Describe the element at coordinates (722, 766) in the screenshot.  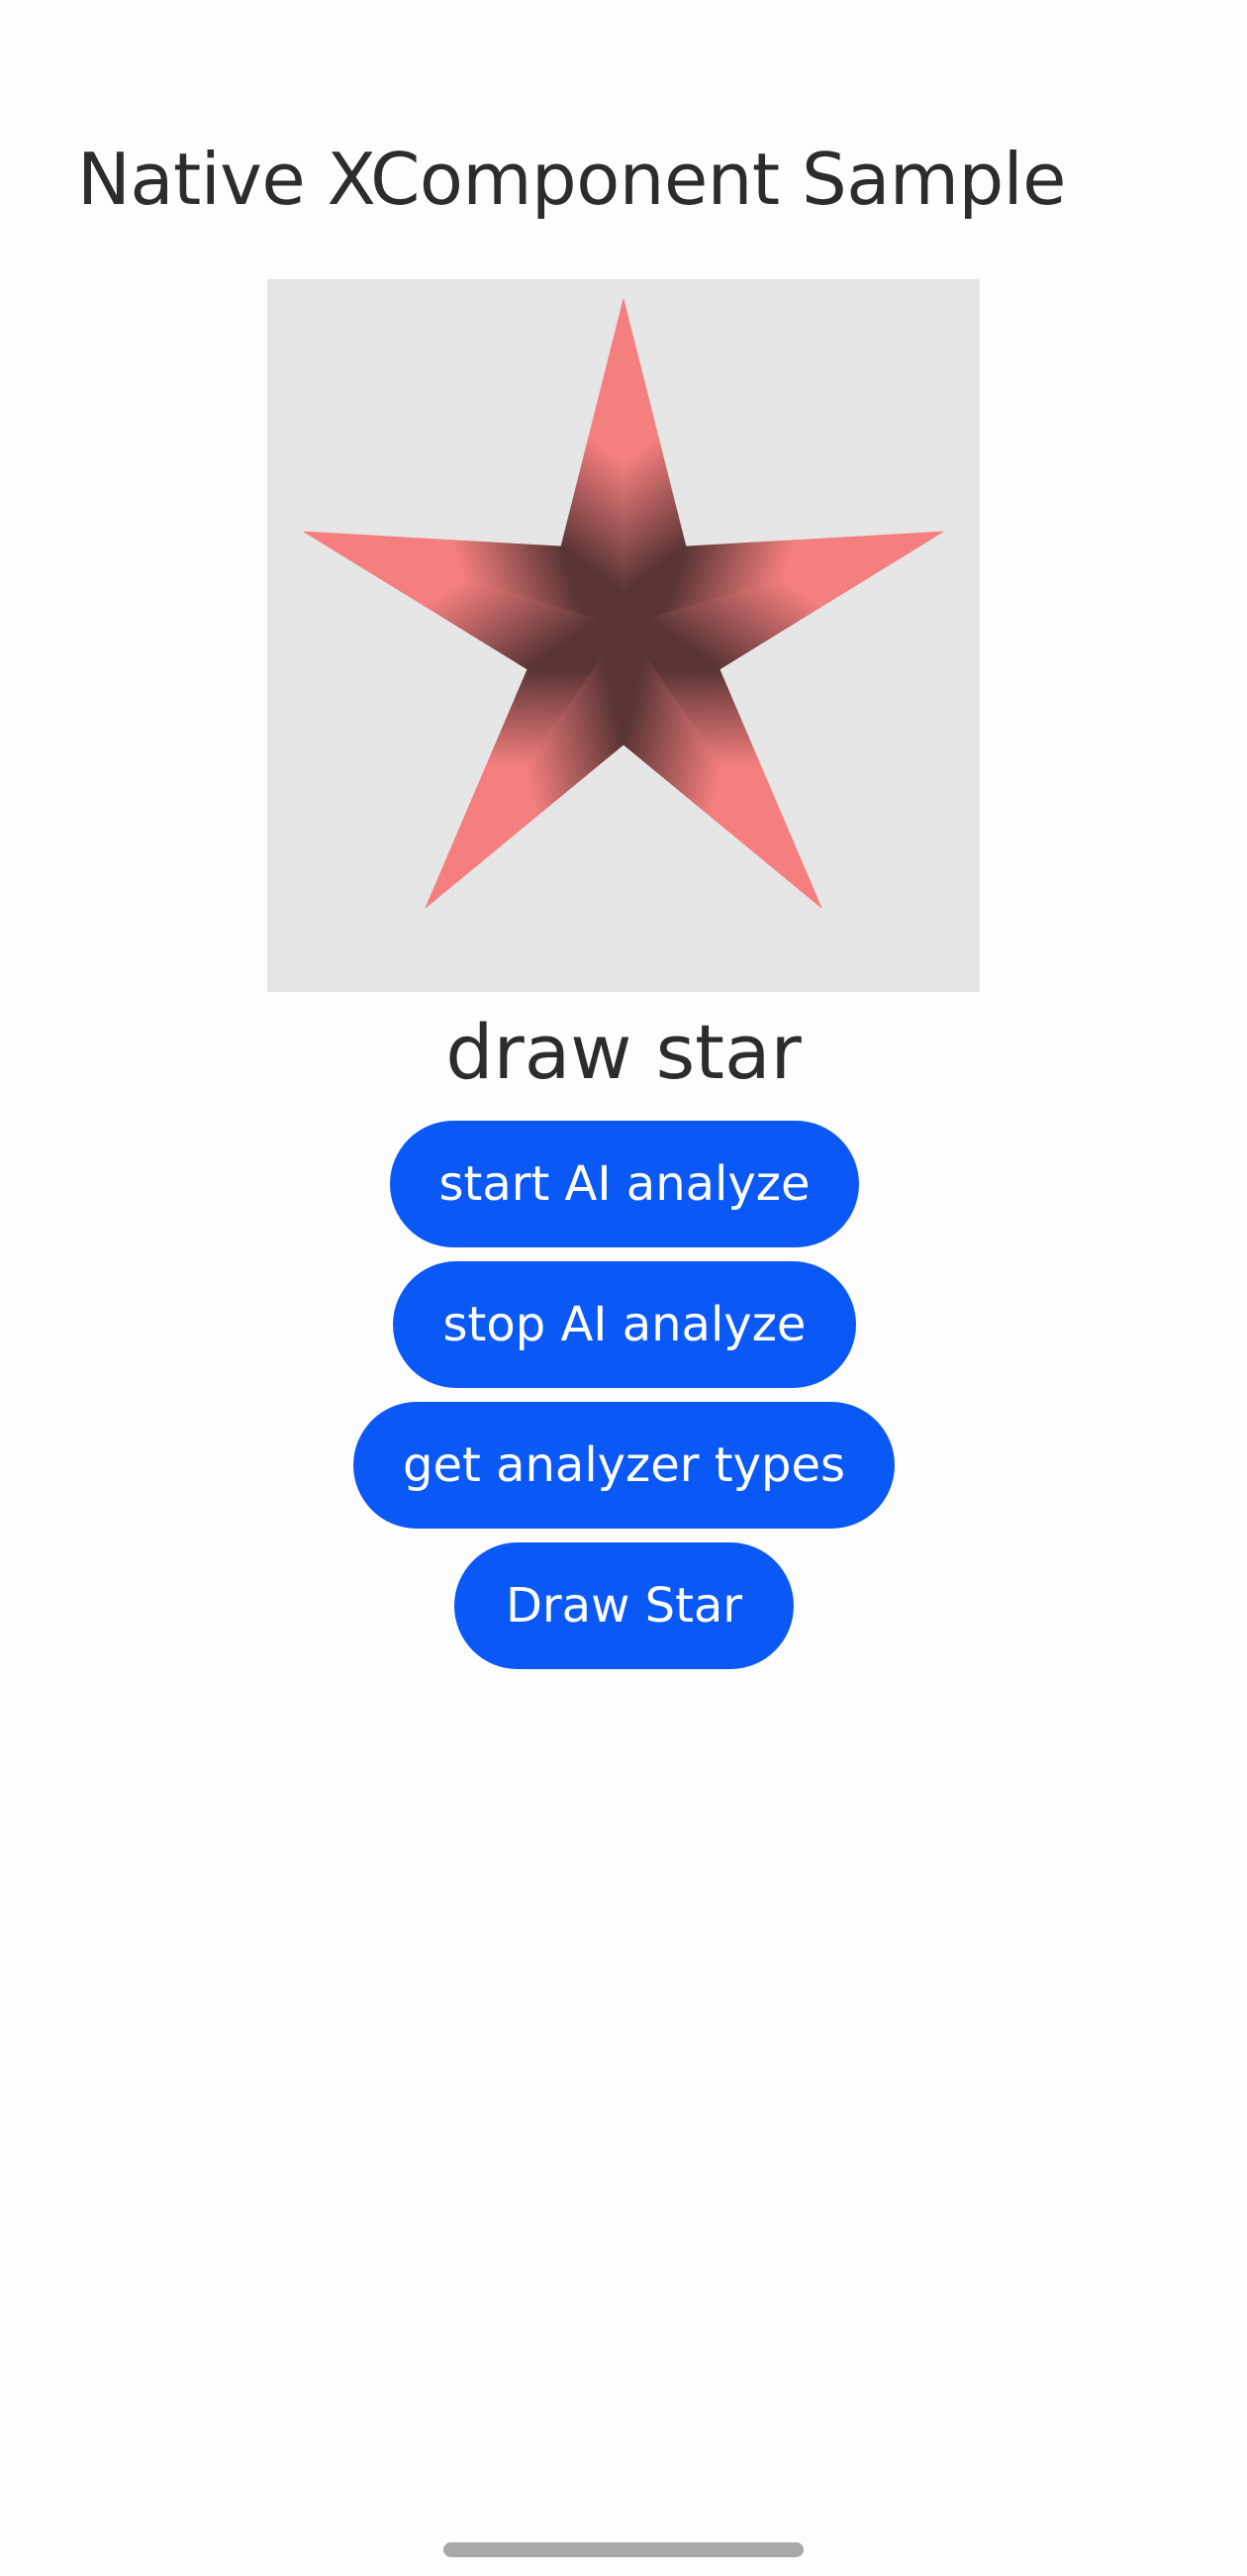
I see `star-facet` at that location.